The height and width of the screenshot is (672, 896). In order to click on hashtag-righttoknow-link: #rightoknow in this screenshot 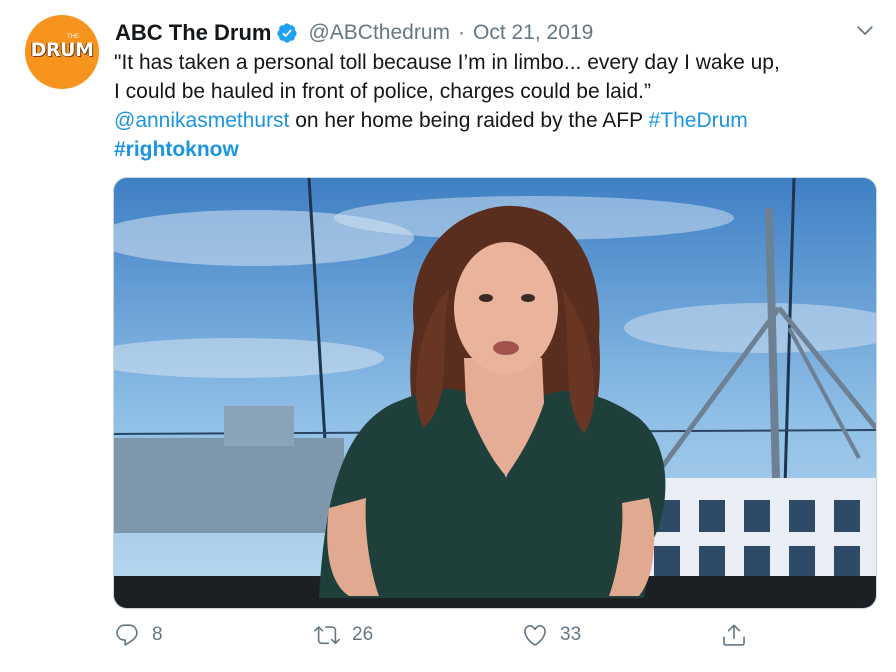, I will do `click(176, 149)`.